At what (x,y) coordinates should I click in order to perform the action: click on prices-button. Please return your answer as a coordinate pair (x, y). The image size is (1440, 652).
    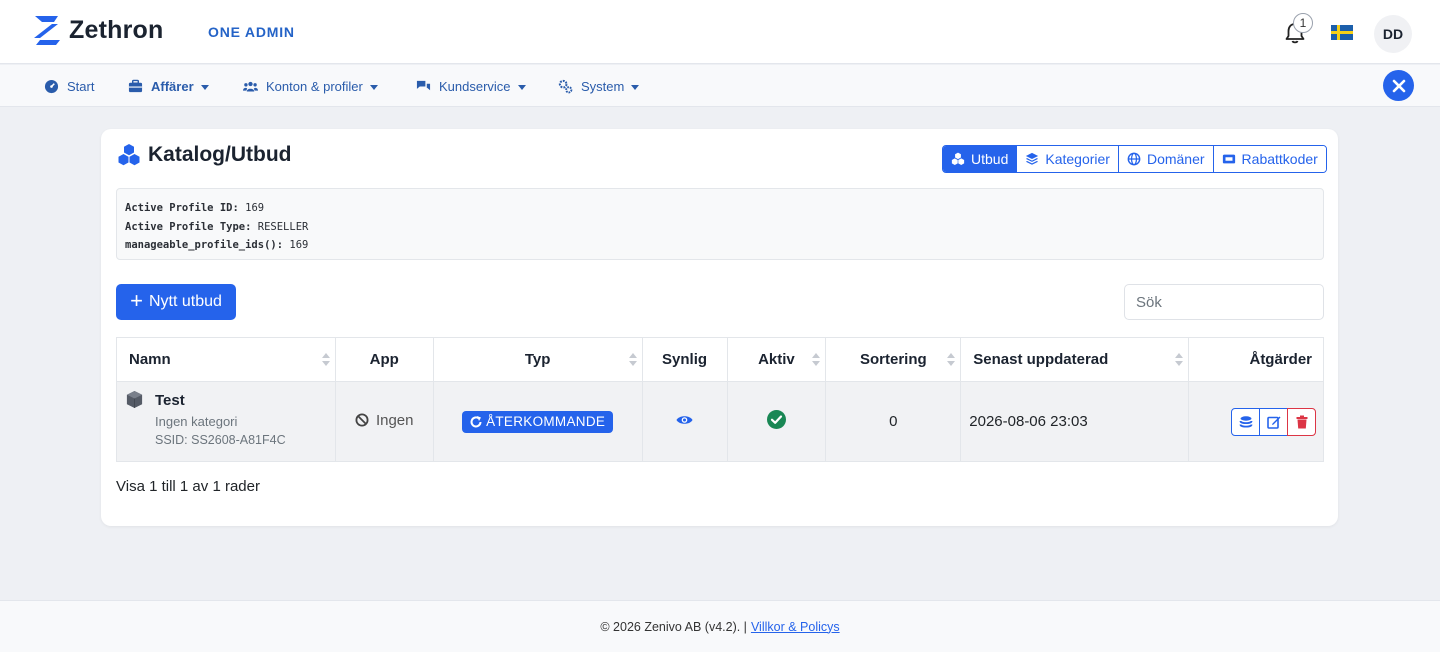
    Looking at the image, I should click on (1245, 421).